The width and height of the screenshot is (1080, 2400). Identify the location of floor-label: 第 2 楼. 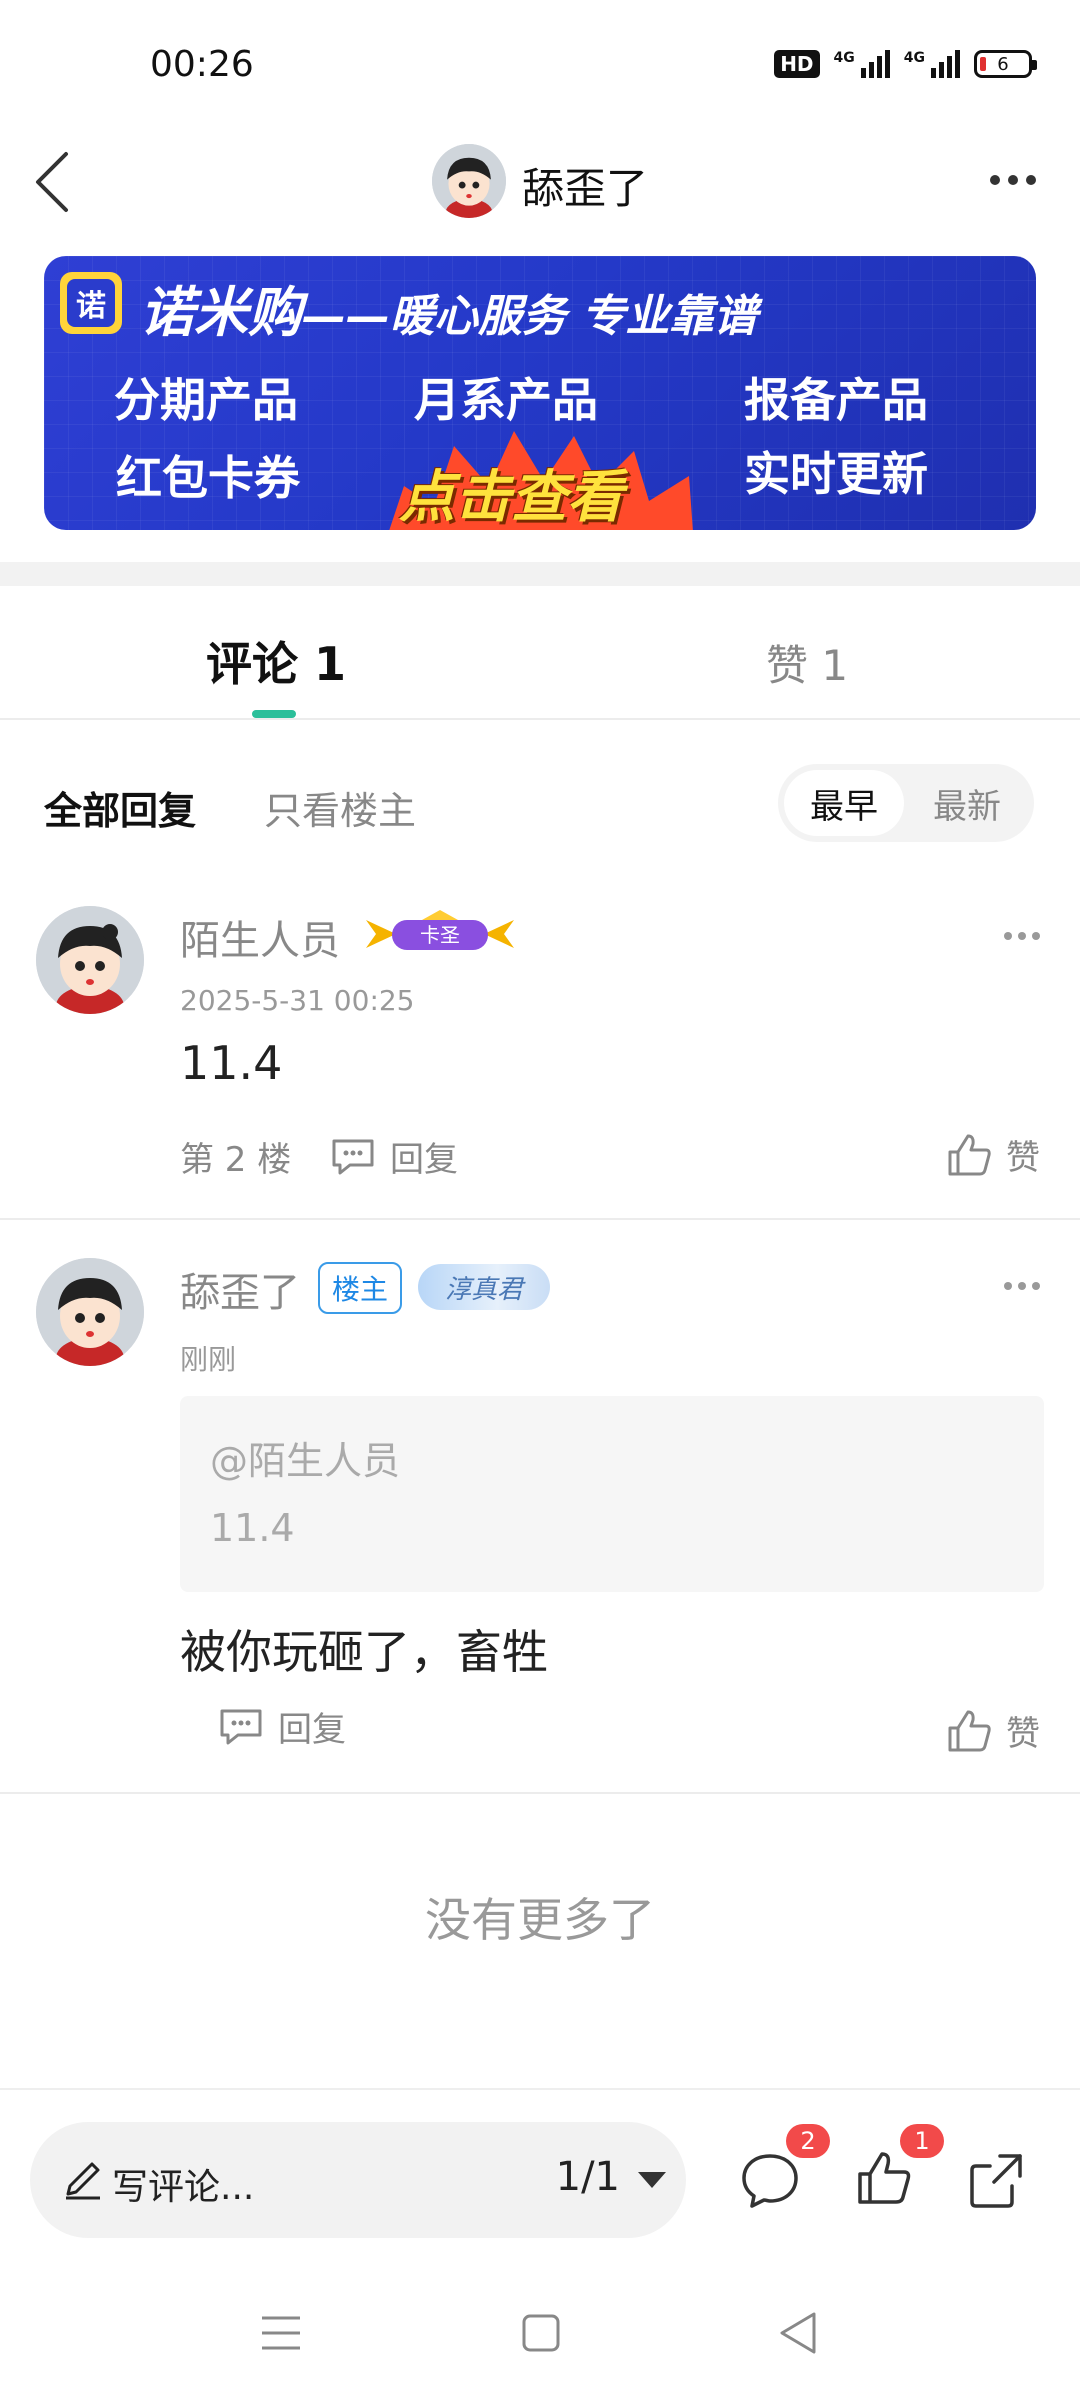
(236, 1160).